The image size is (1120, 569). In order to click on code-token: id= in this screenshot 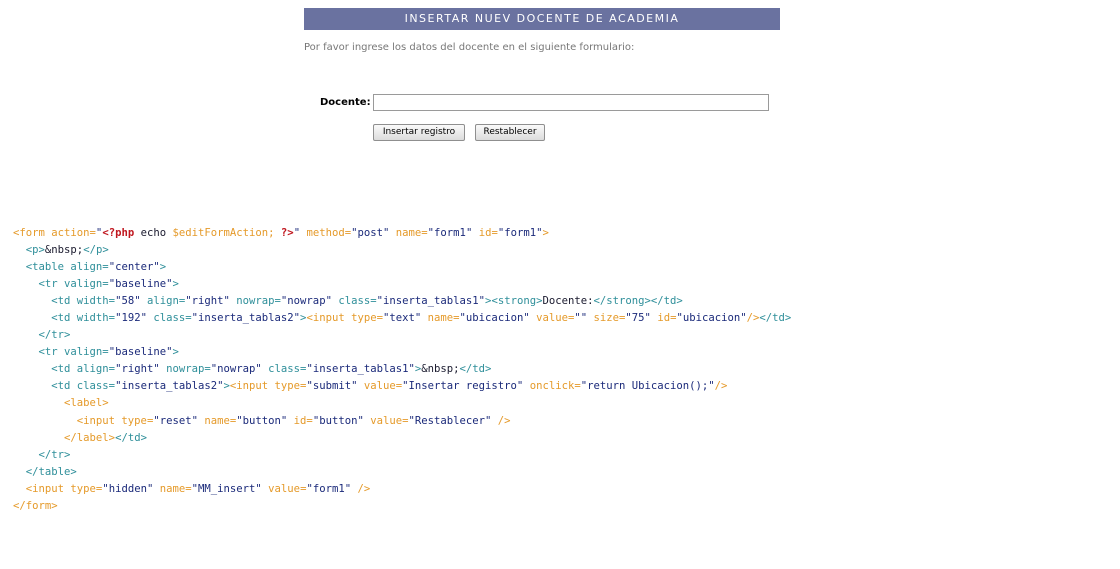, I will do `click(485, 233)`.